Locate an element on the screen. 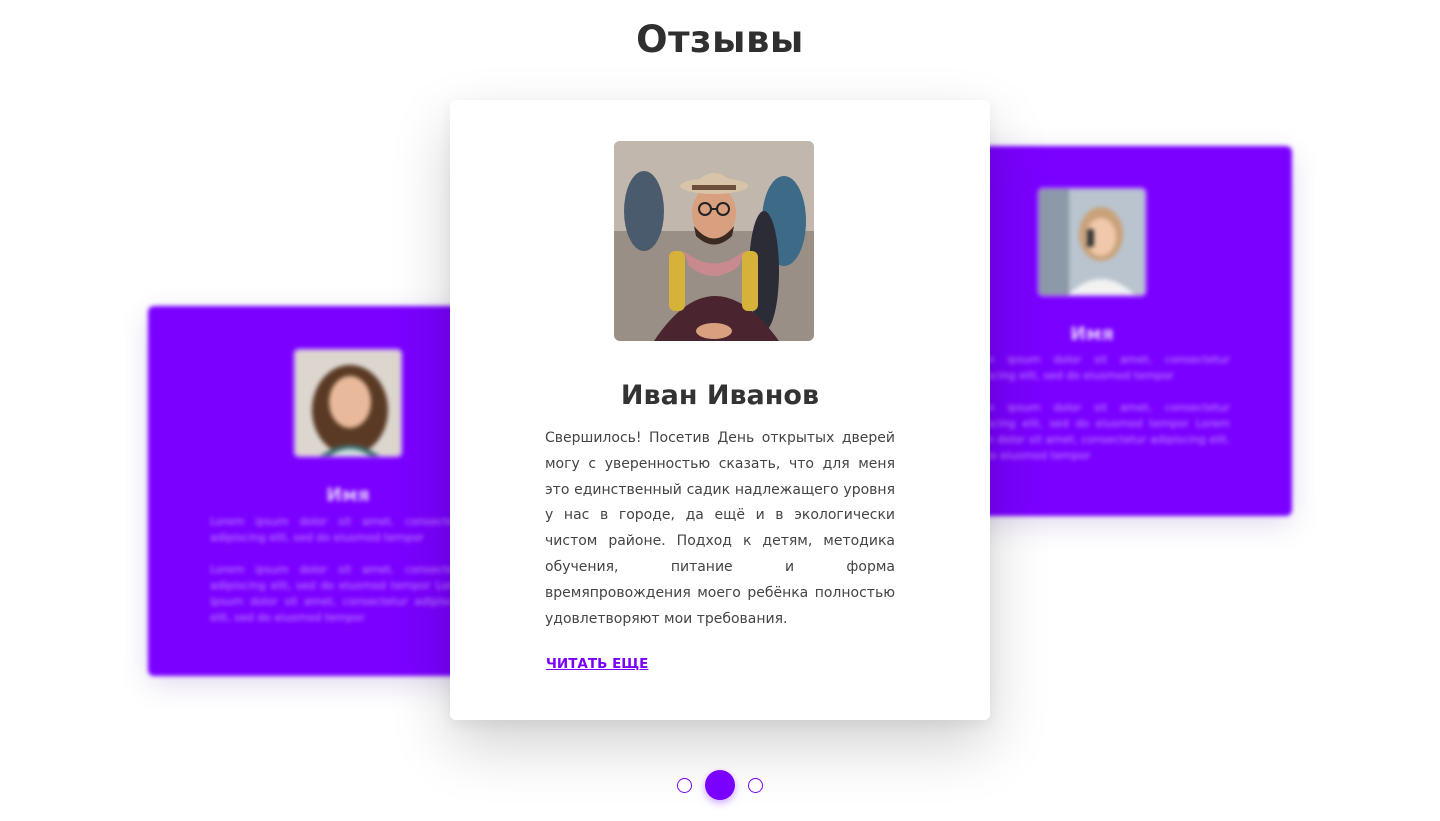 This screenshot has height=821, width=1440. pagination-dot-active is located at coordinates (720, 785).